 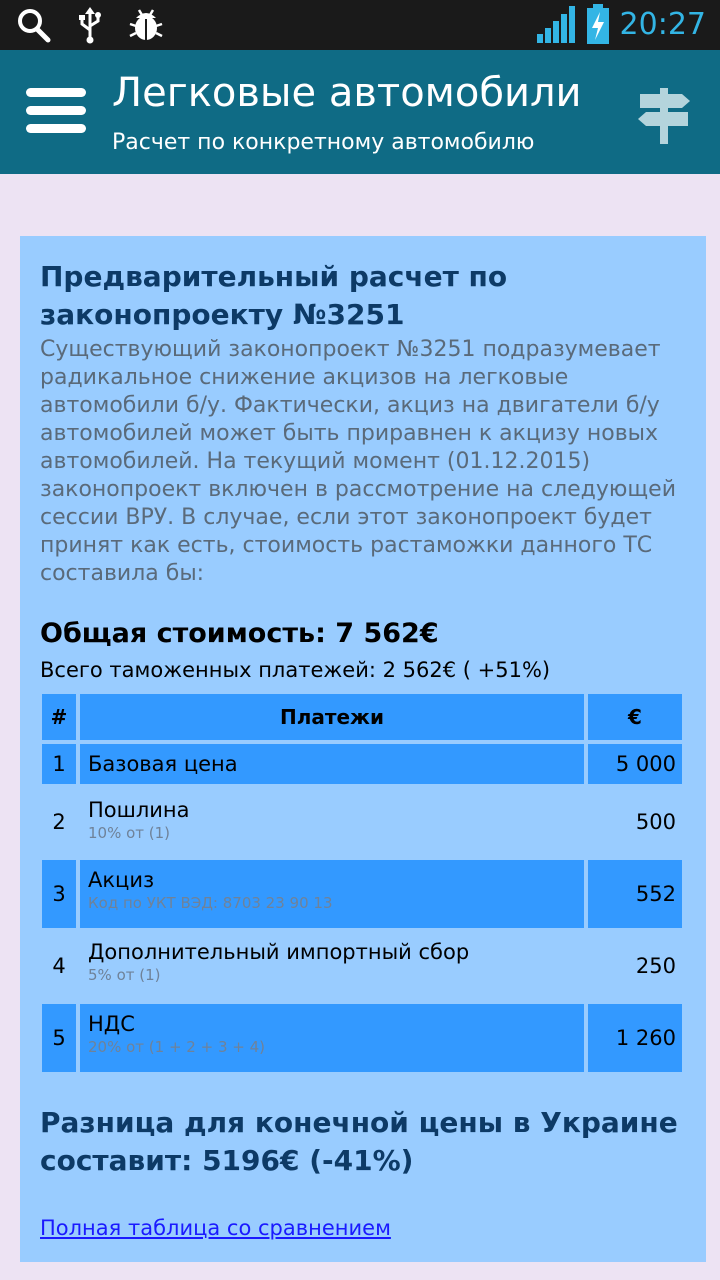 What do you see at coordinates (59, 717) in the screenshot?
I see `header-num: #` at bounding box center [59, 717].